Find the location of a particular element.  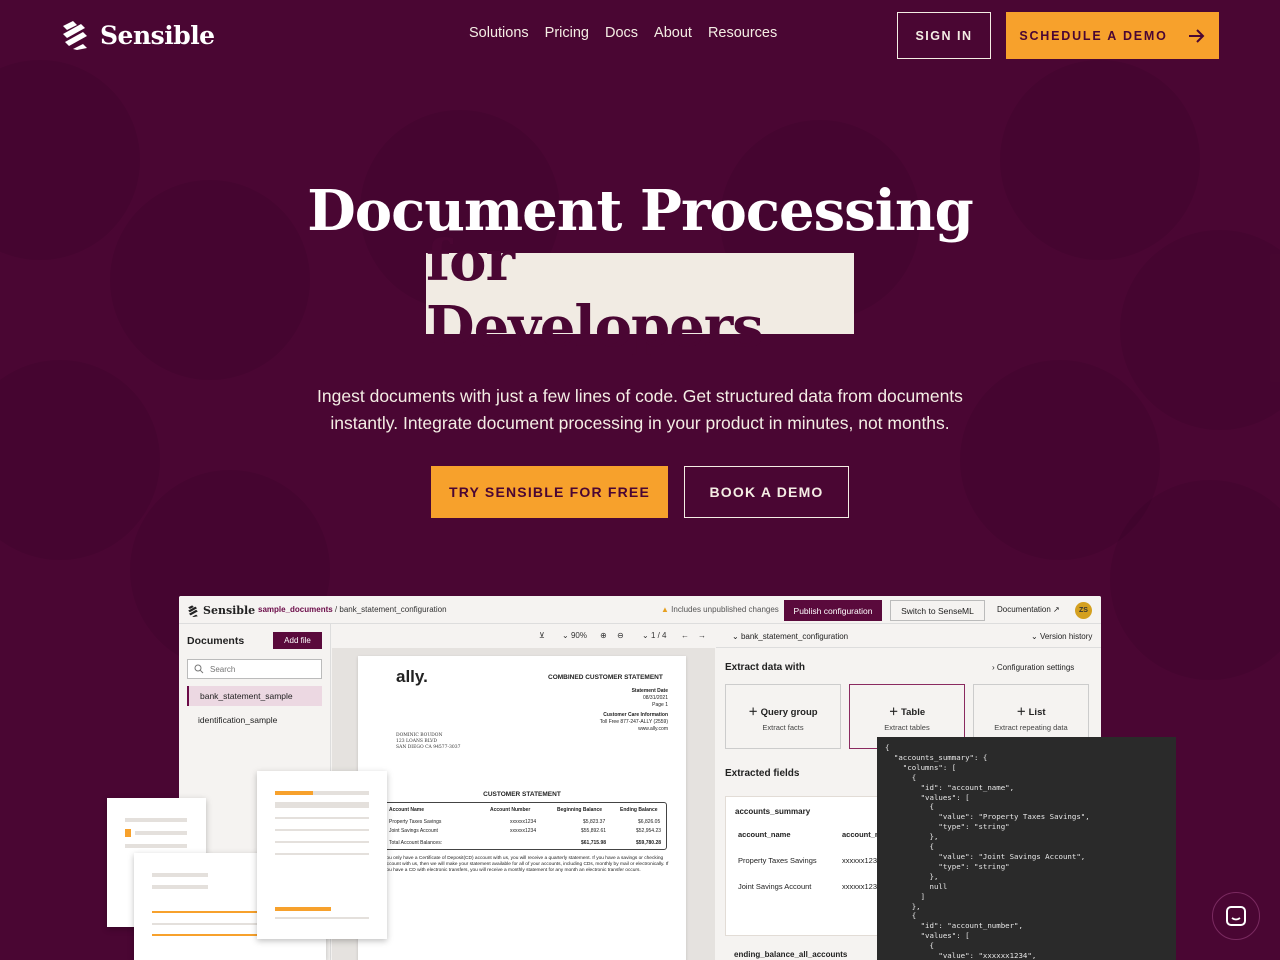

config-name-select: ⌄ bank_statement_configuration is located at coordinates (790, 636).